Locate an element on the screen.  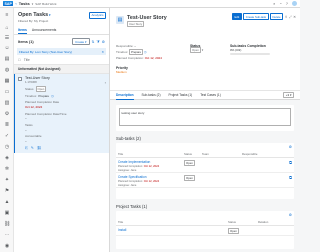
list-title: Open Tasks ▾ is located at coordinates (34, 15).